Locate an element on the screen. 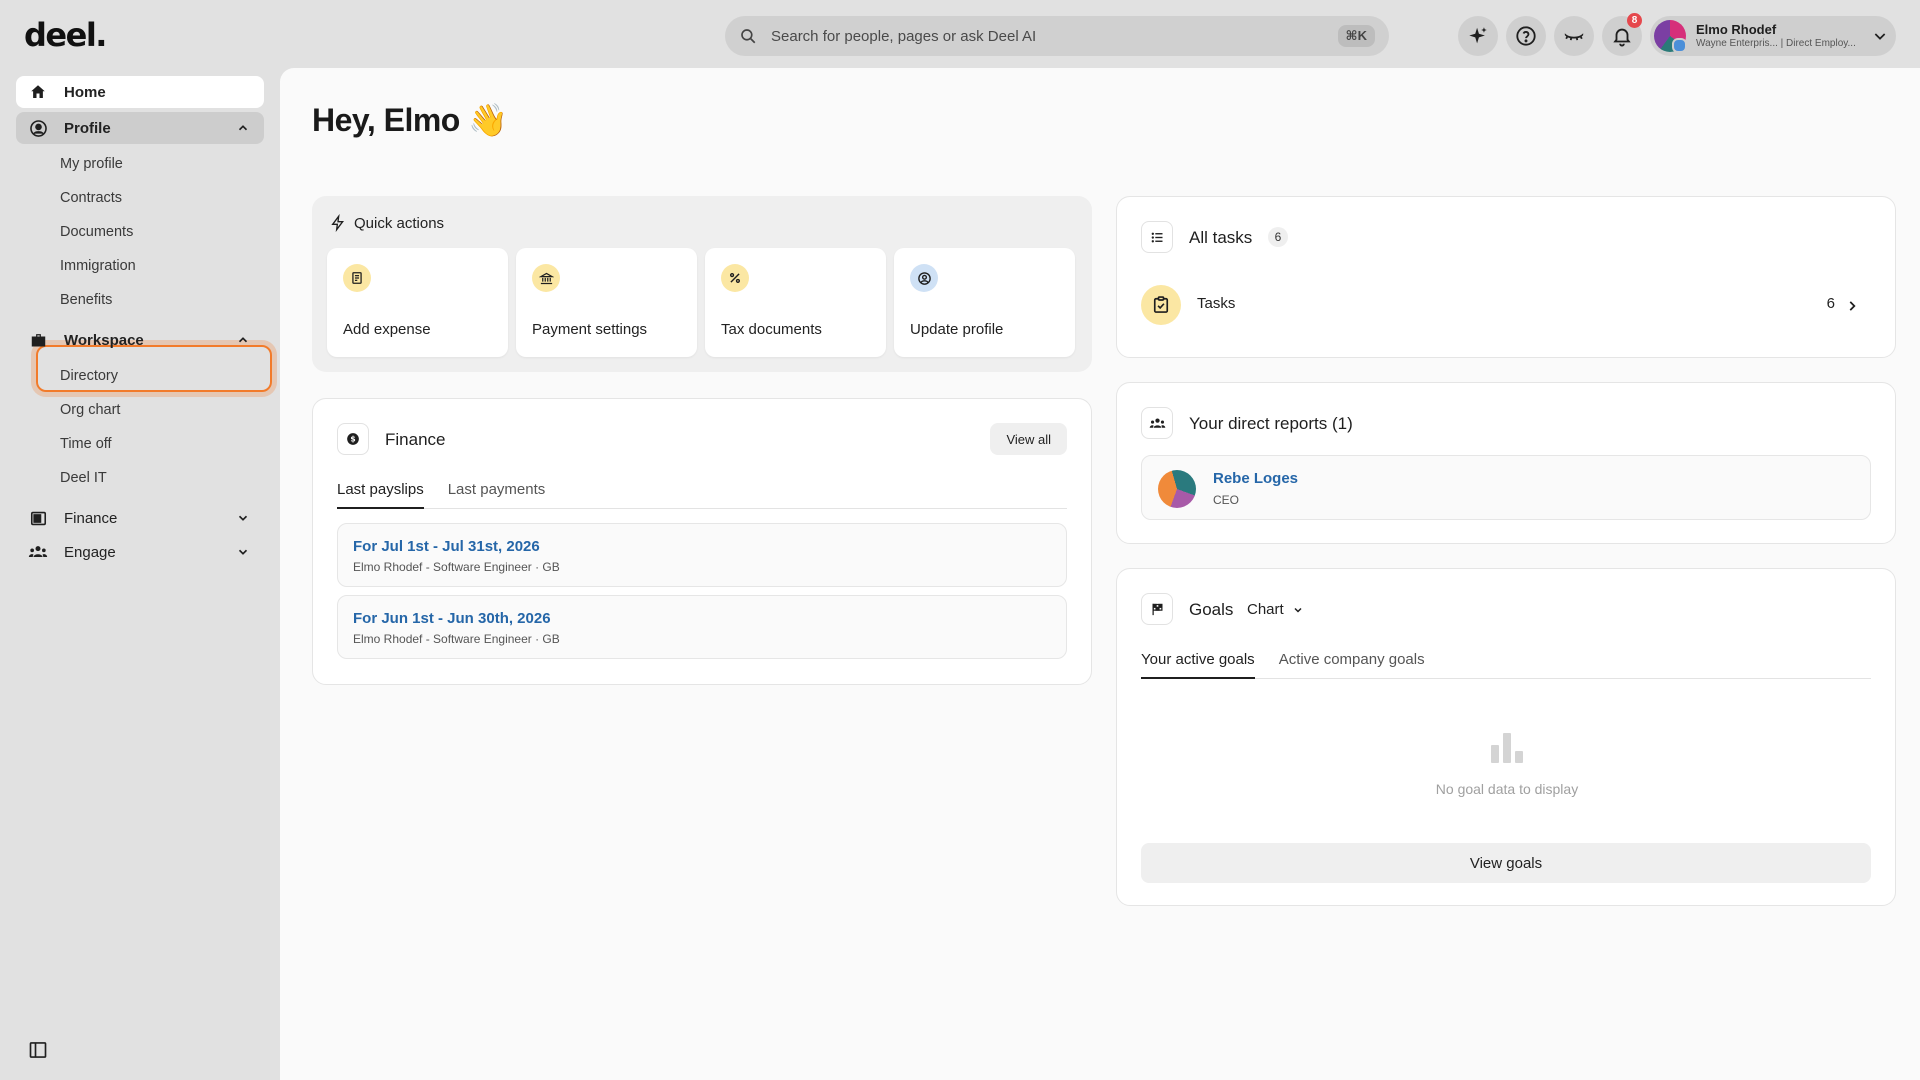 The height and width of the screenshot is (1080, 1920). bank-icon is located at coordinates (546, 278).